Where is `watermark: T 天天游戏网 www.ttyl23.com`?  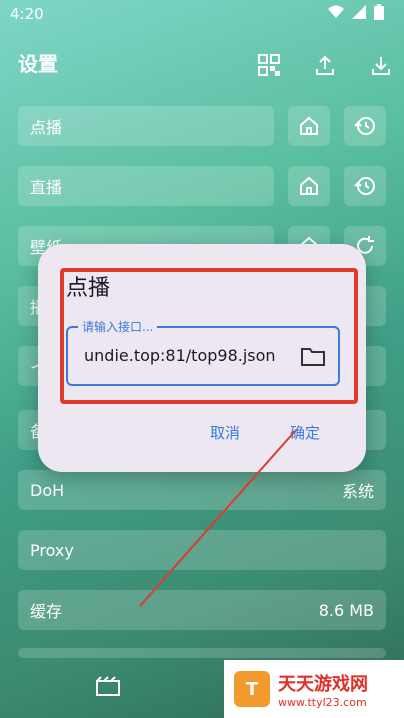 watermark: T 天天游戏网 www.ttyl23.com is located at coordinates (314, 689).